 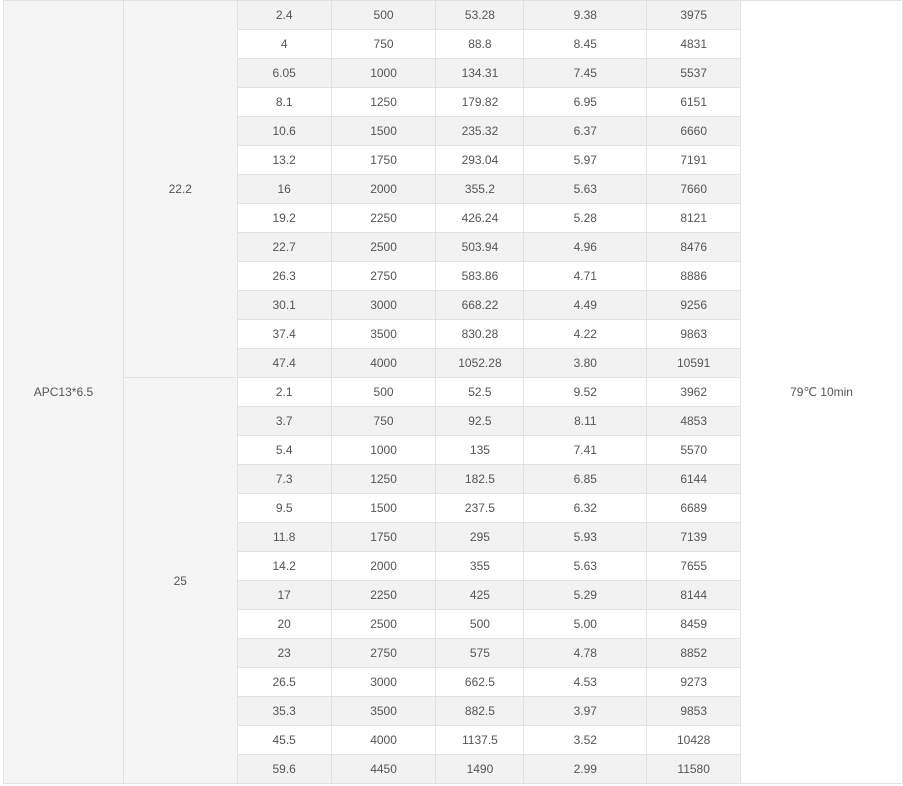 What do you see at coordinates (585, 653) in the screenshot?
I see `efficiency-cell: 4.78` at bounding box center [585, 653].